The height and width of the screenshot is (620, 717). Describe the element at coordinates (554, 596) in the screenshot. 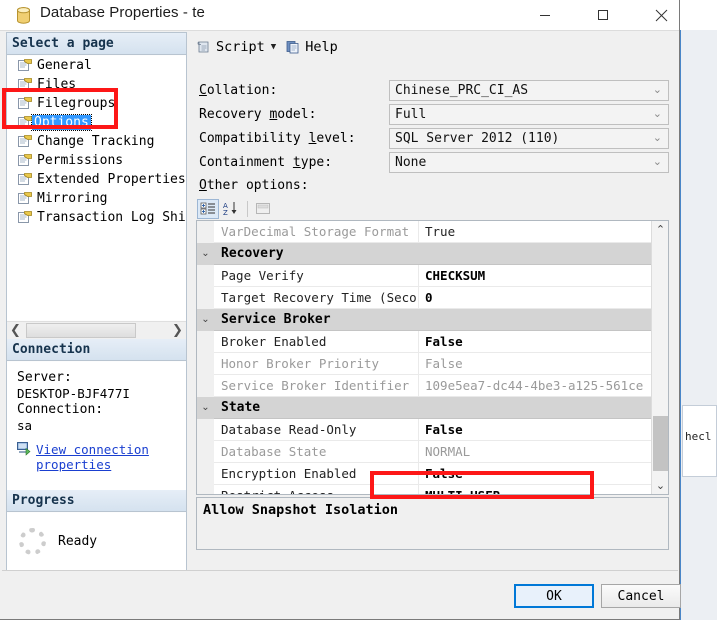

I see `ok-button: OK` at that location.